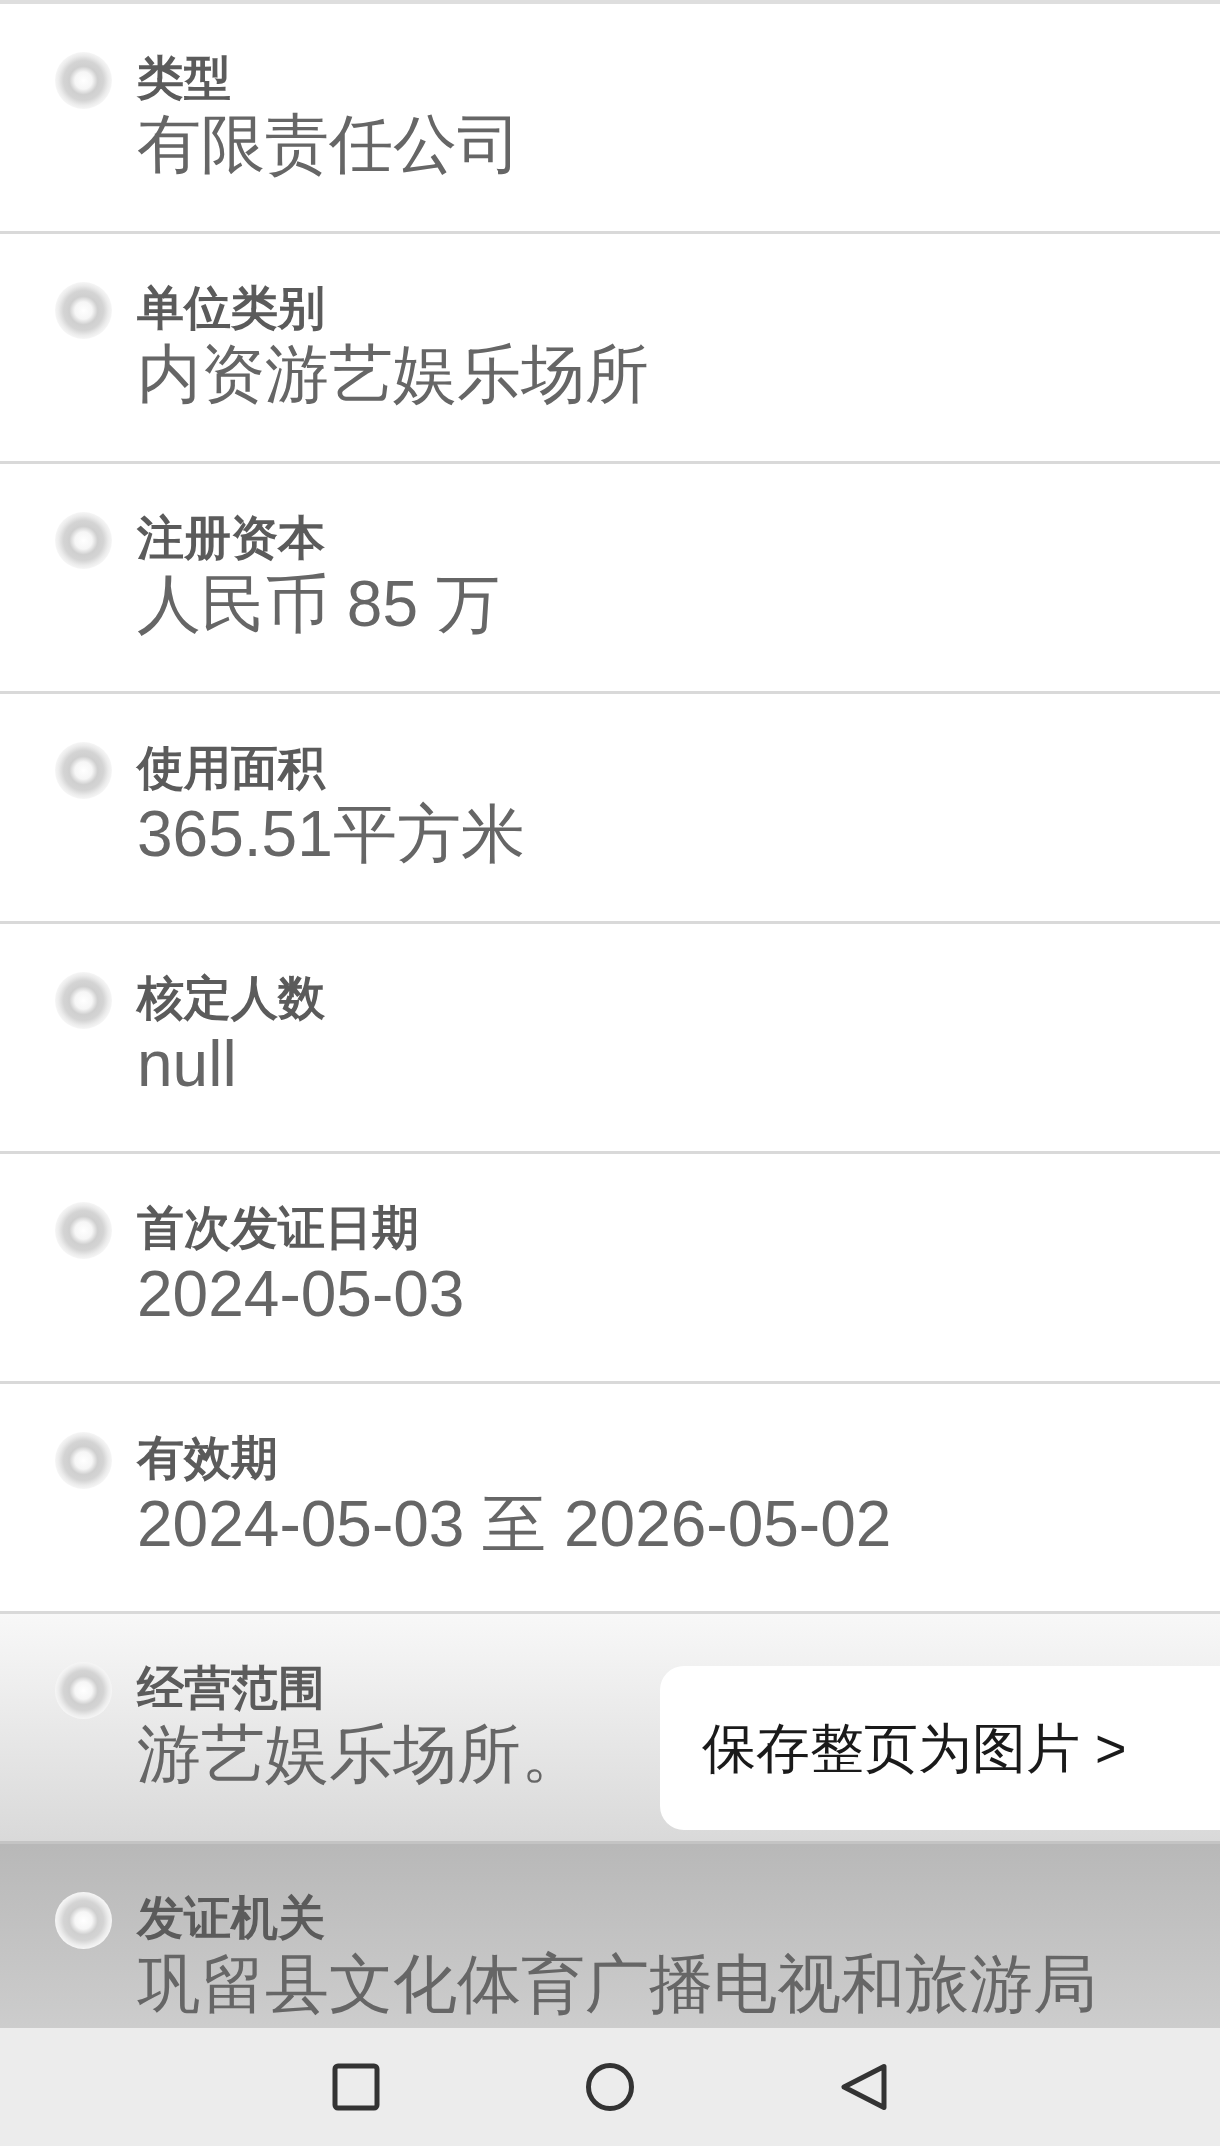 This screenshot has width=1220, height=2146. Describe the element at coordinates (393, 374) in the screenshot. I see `field-value: 内资游艺娱乐场所` at that location.